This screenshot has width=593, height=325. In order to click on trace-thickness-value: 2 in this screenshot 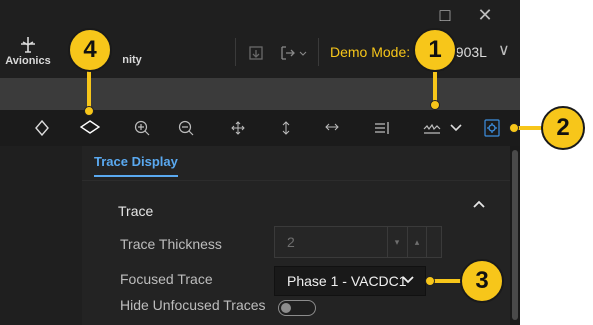, I will do `click(291, 242)`.